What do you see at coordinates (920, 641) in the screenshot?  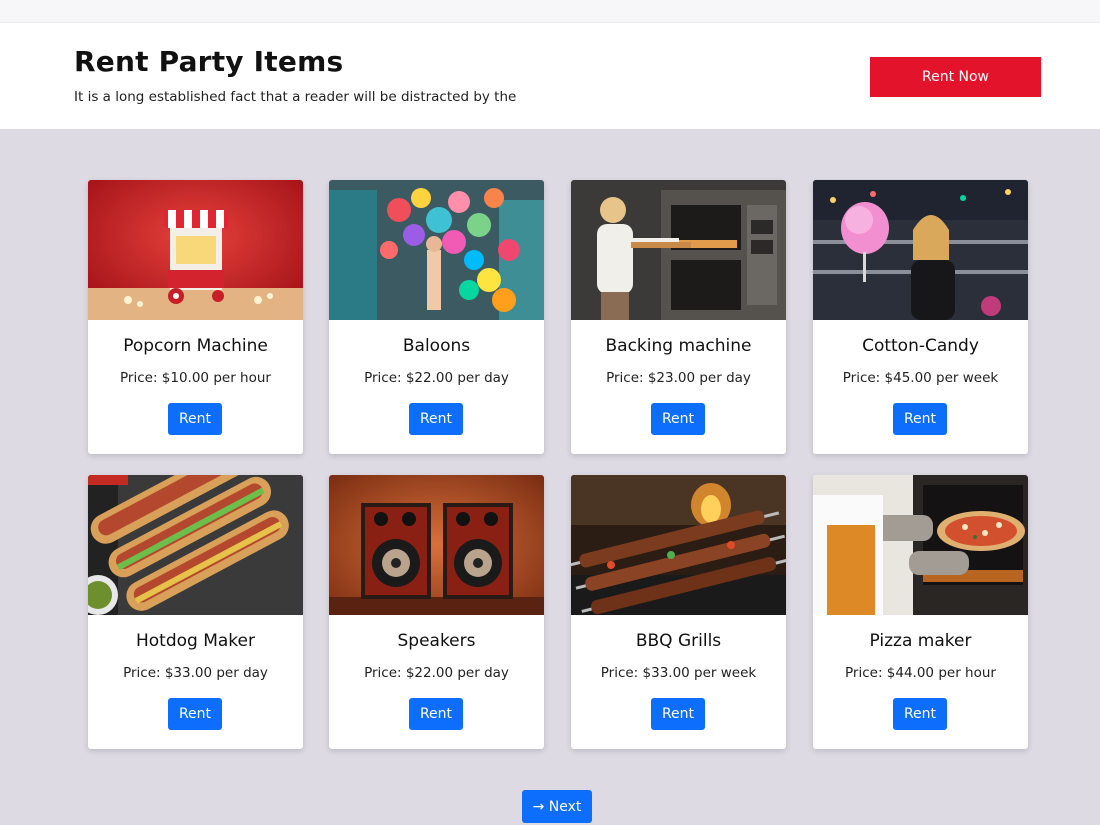 I see `product-name: Pizza maker` at bounding box center [920, 641].